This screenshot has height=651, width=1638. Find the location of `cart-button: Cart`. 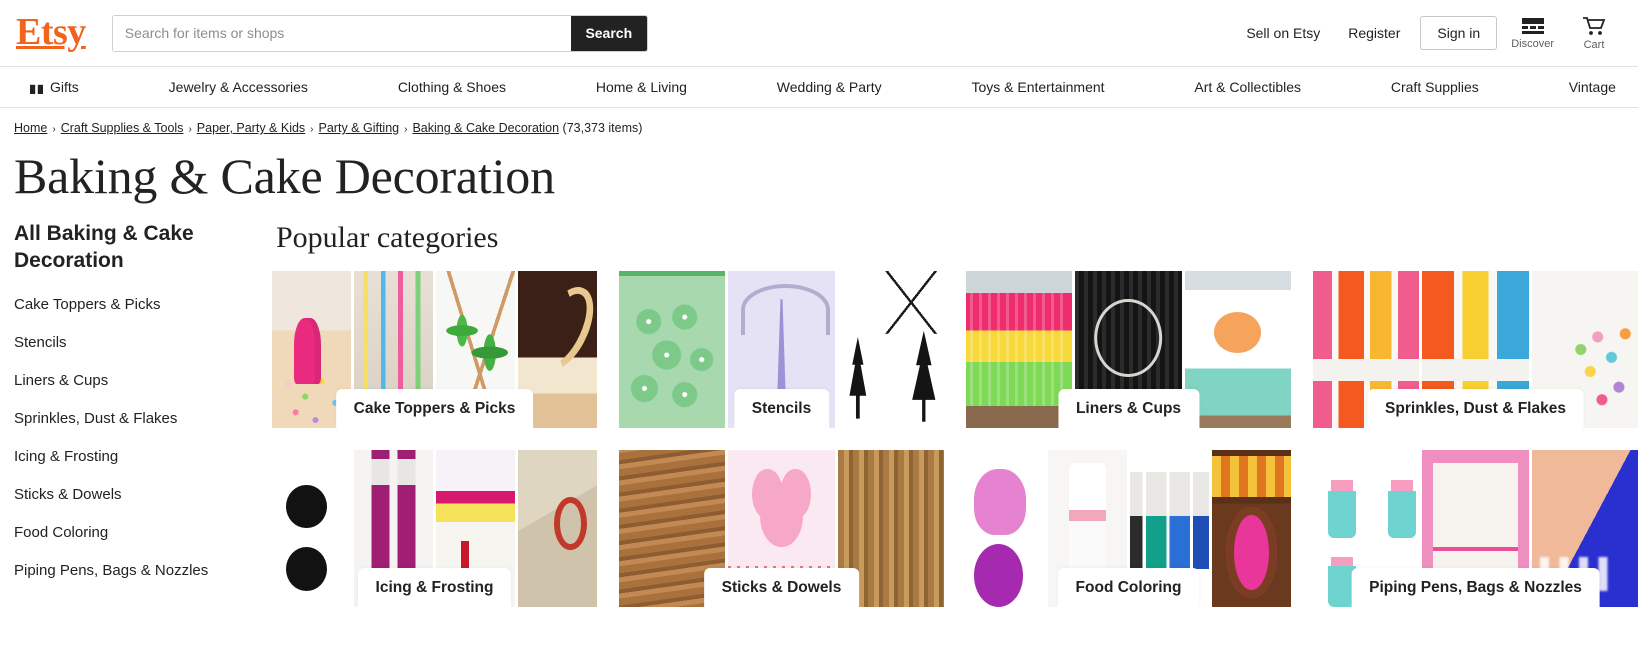

cart-button: Cart is located at coordinates (1594, 33).